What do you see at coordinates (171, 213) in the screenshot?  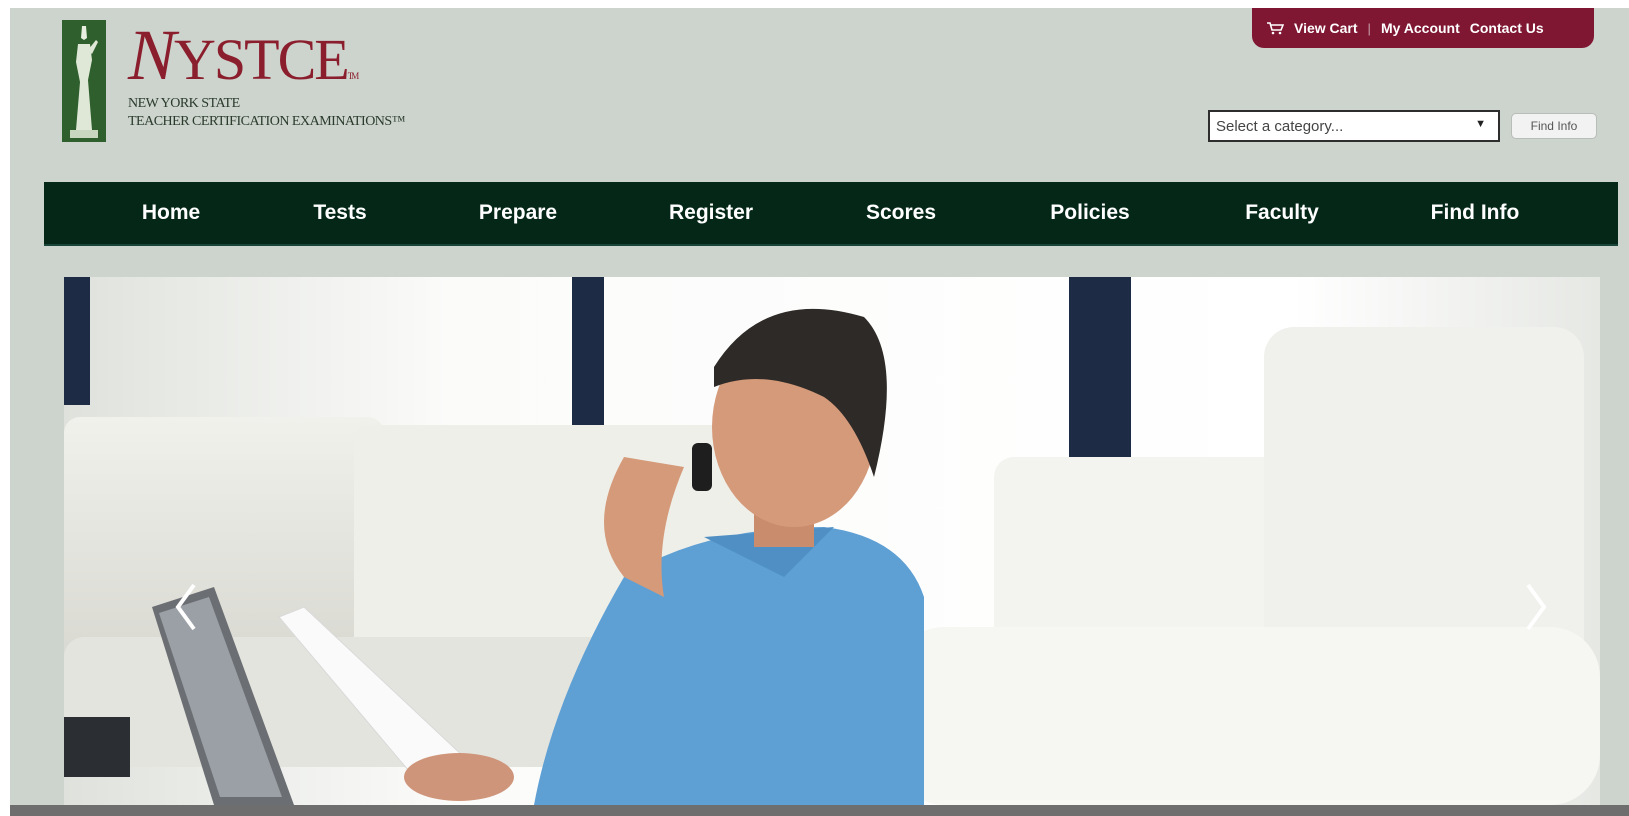 I see `nav-home: Home` at bounding box center [171, 213].